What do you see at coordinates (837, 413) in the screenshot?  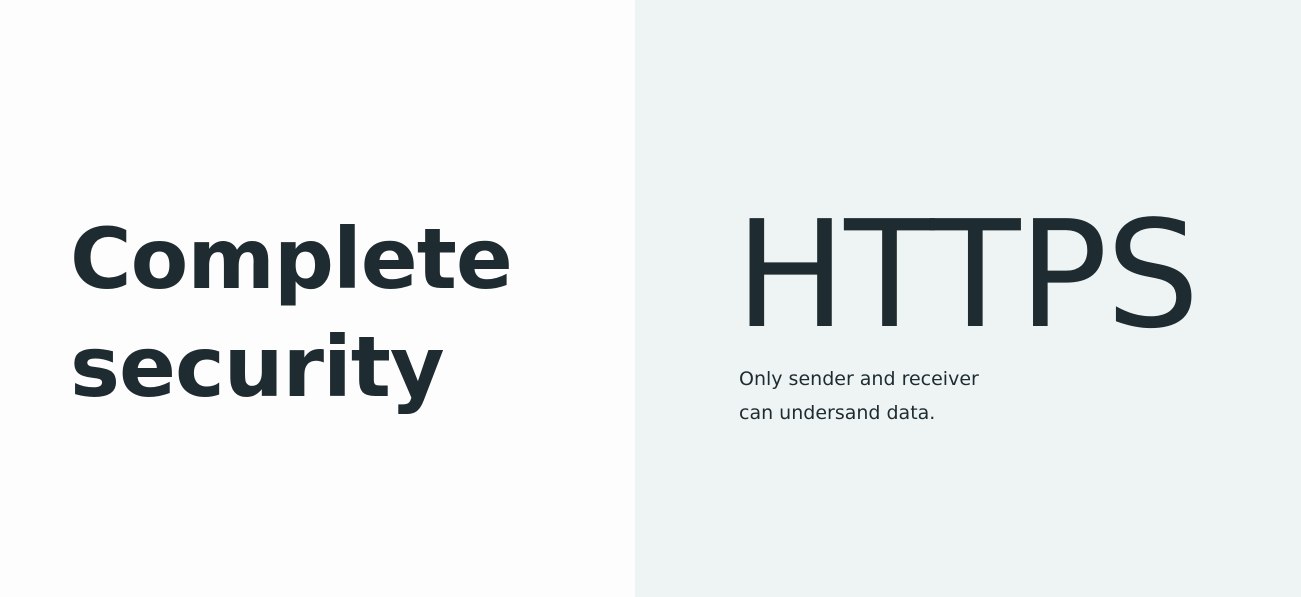 I see `caption-line-2: can undersand data.` at bounding box center [837, 413].